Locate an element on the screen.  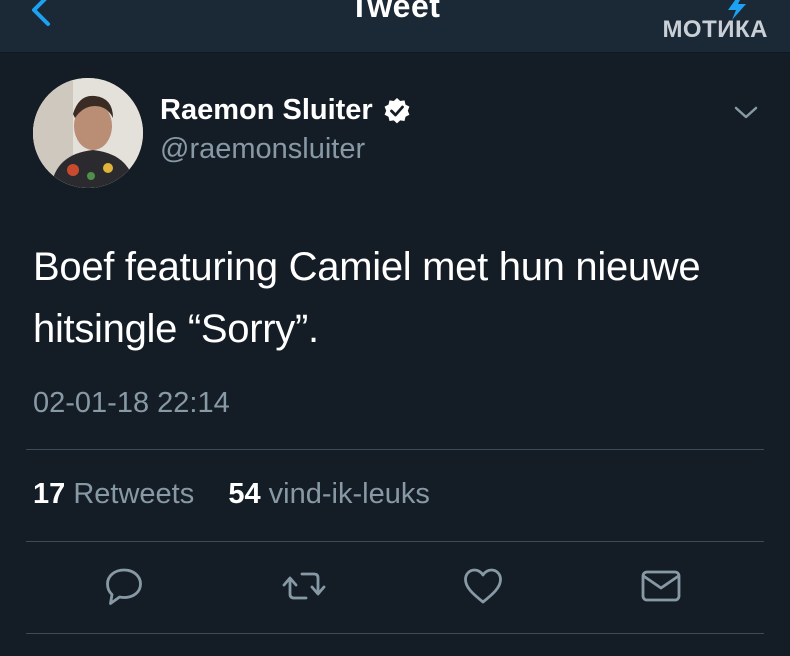
author-handle: @raemonsluiter is located at coordinates (262, 149).